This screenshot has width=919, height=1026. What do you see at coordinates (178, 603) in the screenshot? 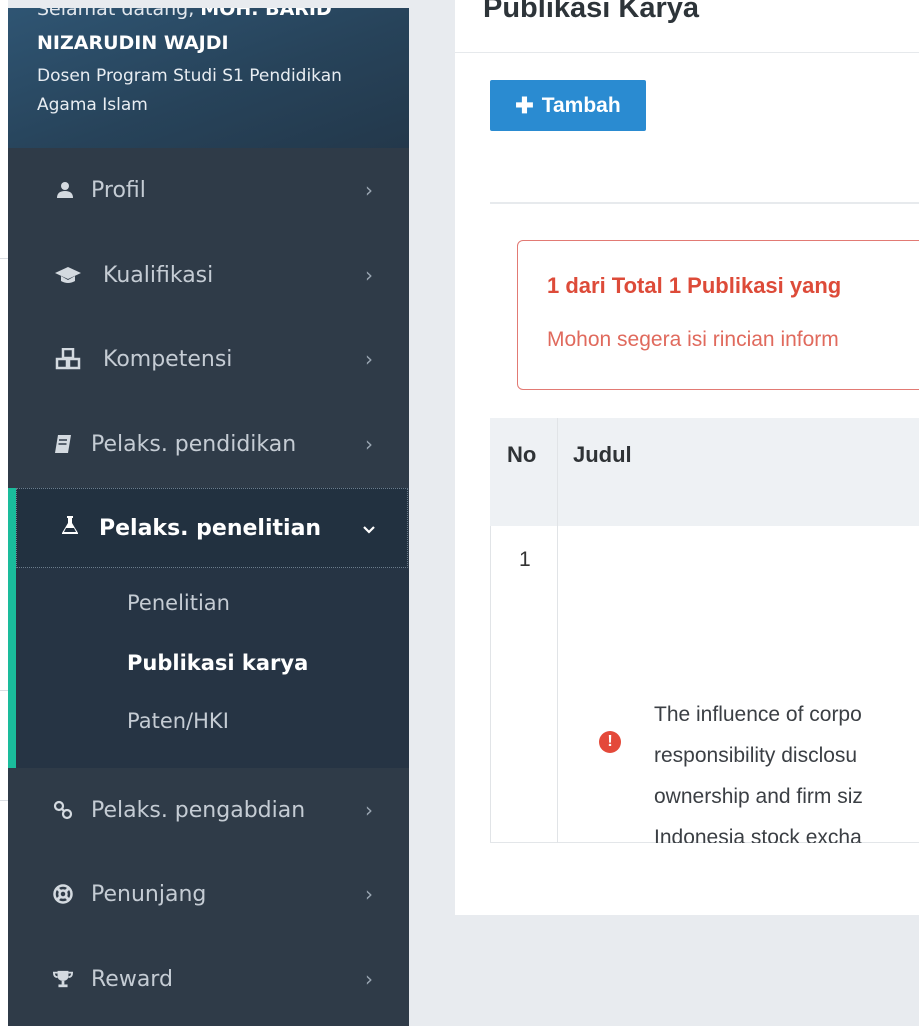
I see `submenu-item-penelitian: Penelitian` at bounding box center [178, 603].